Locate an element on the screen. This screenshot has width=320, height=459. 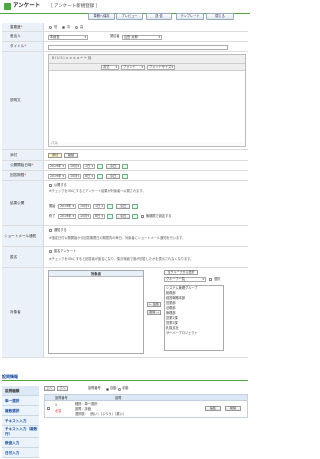
question-type-date: 日付入力 is located at coordinates (20, 453).